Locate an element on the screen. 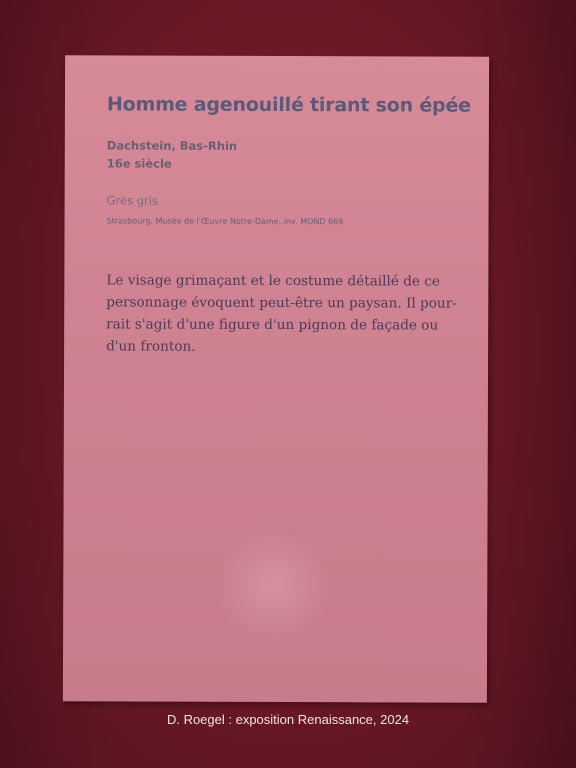  artwork-material: Grès gris is located at coordinates (132, 200).